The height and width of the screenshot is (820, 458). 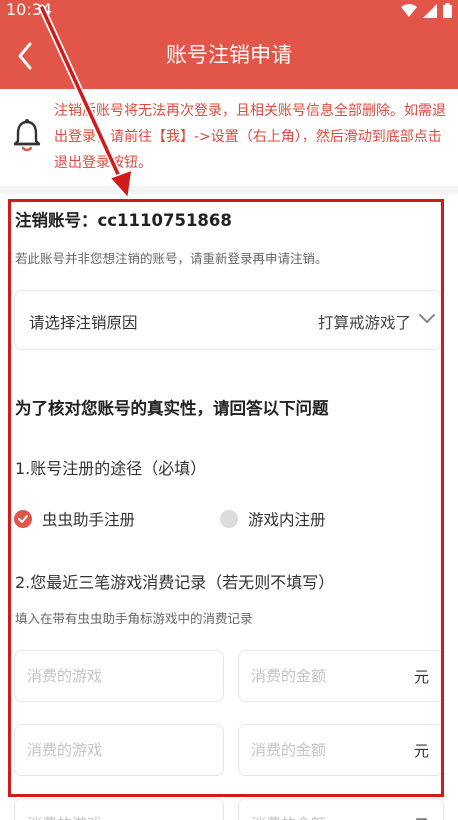 What do you see at coordinates (447, 10) in the screenshot?
I see `battery-icon` at bounding box center [447, 10].